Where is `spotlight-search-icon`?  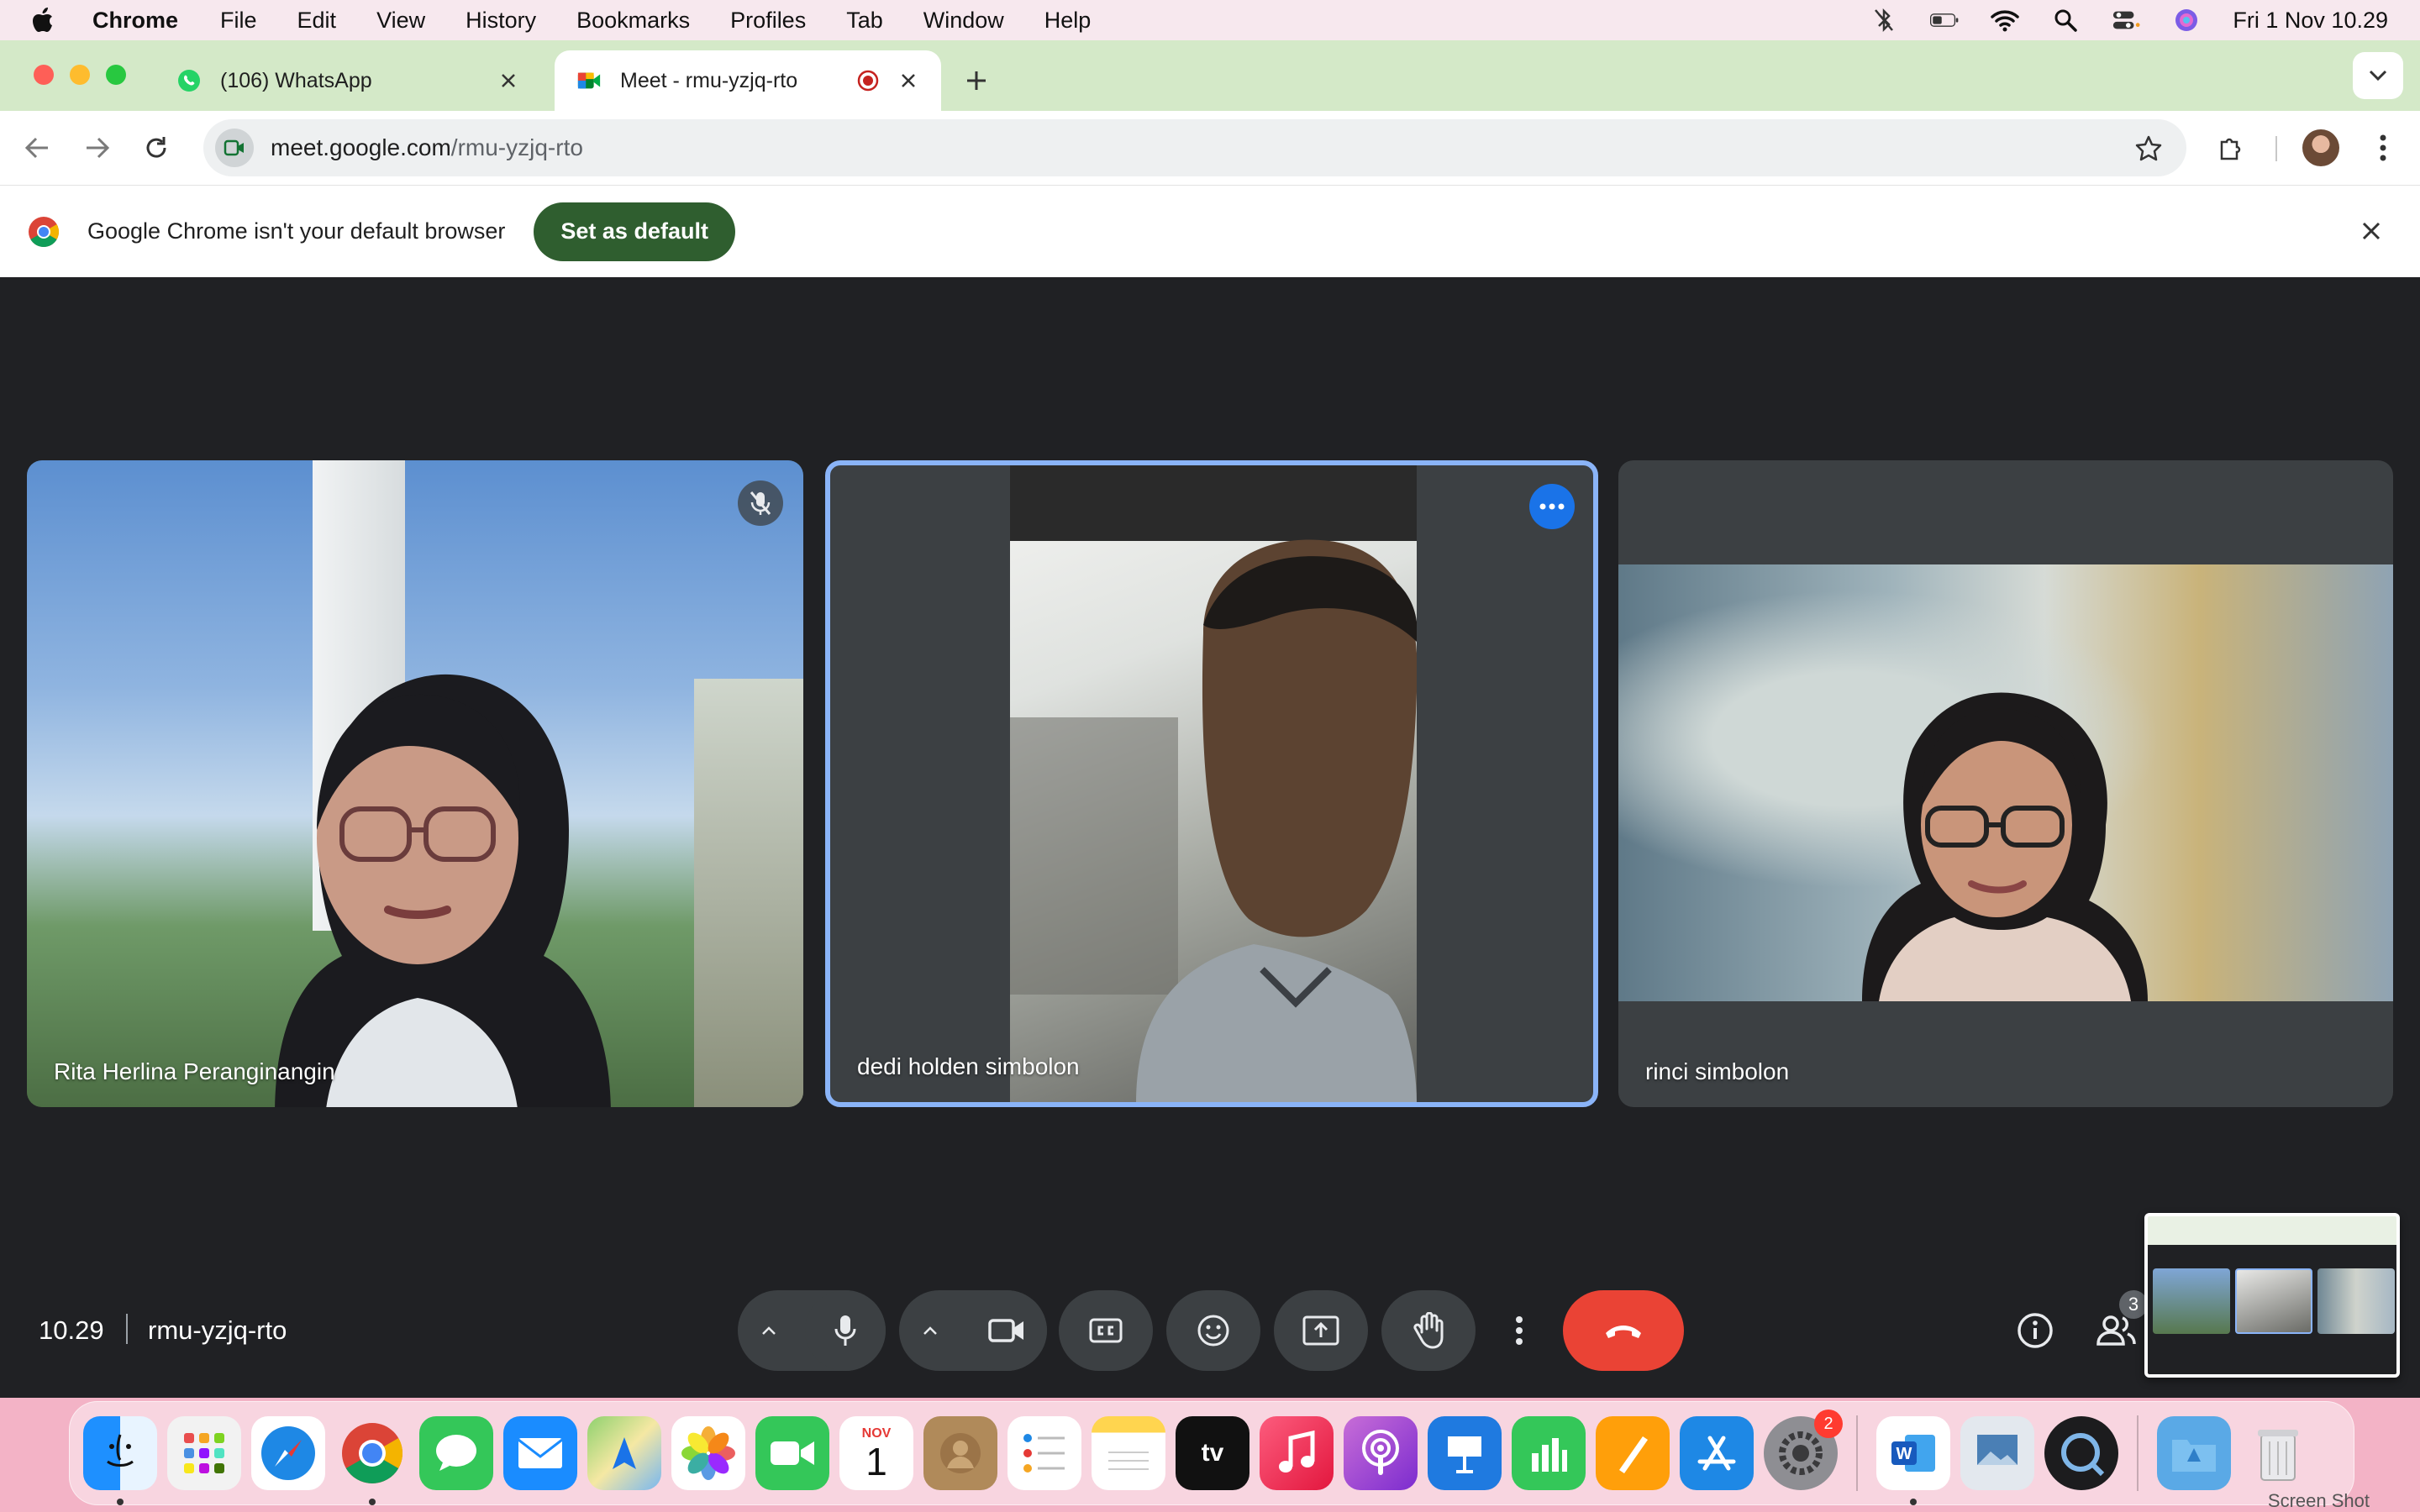 spotlight-search-icon is located at coordinates (2065, 20).